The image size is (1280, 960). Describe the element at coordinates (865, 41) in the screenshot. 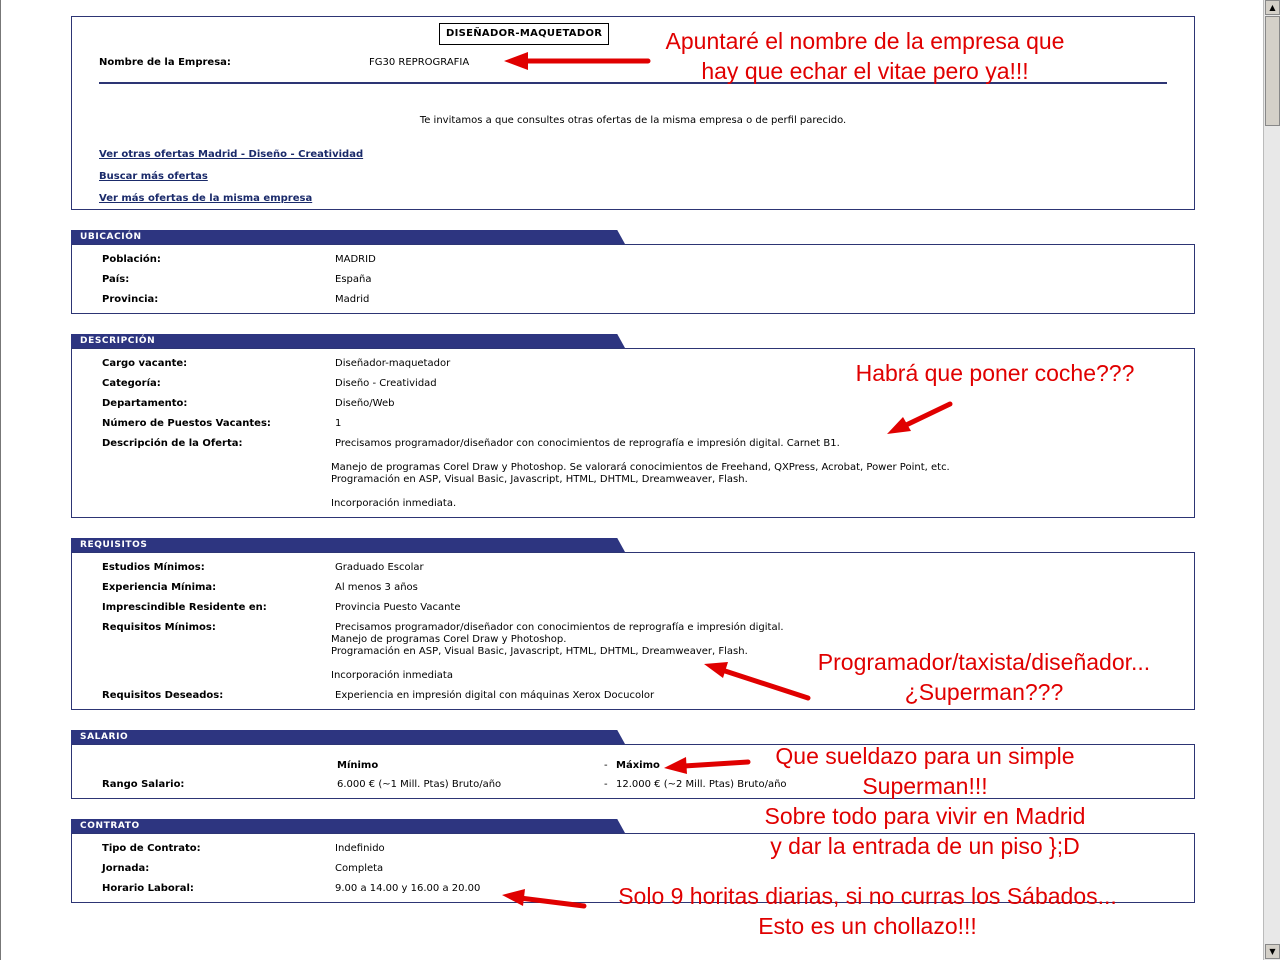

I see `annotation-line: Apuntaré el nombre de la empresa que` at that location.